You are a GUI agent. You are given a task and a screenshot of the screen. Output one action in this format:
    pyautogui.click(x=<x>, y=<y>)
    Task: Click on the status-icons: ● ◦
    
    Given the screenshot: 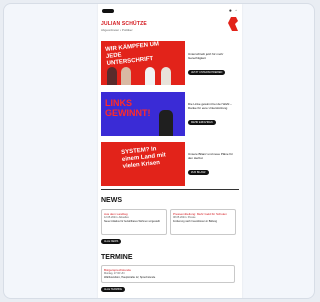 What is the action you would take?
    pyautogui.click(x=233, y=11)
    